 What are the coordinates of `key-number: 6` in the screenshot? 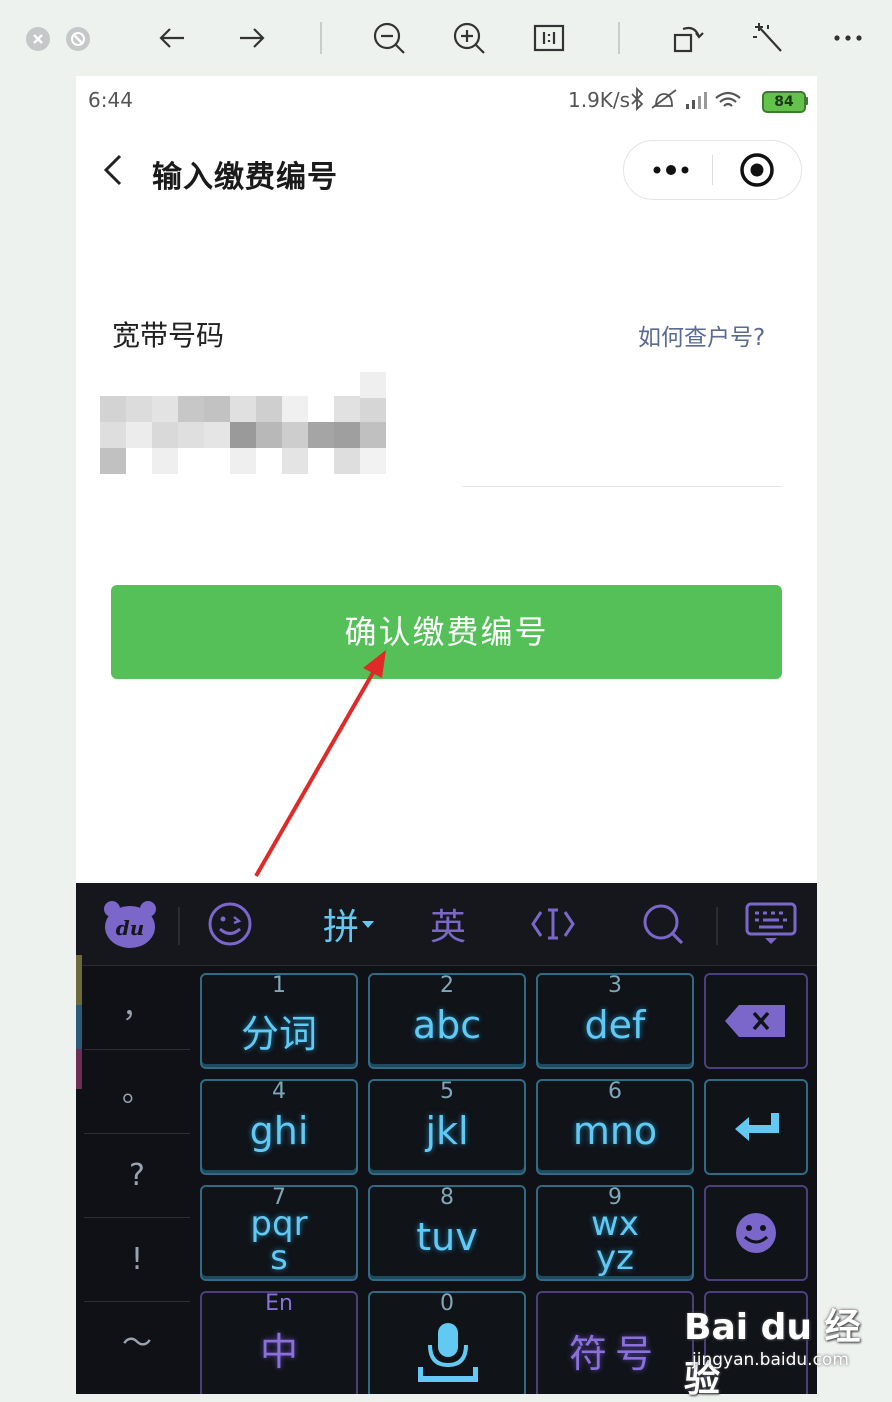 It's located at (615, 1091).